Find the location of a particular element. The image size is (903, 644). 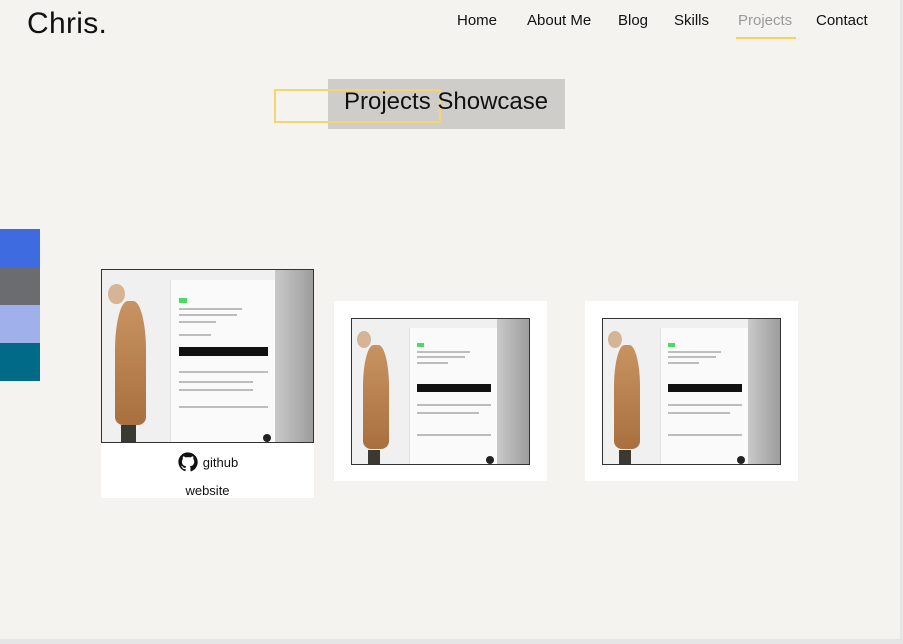

project-card: github website is located at coordinates (207, 383).